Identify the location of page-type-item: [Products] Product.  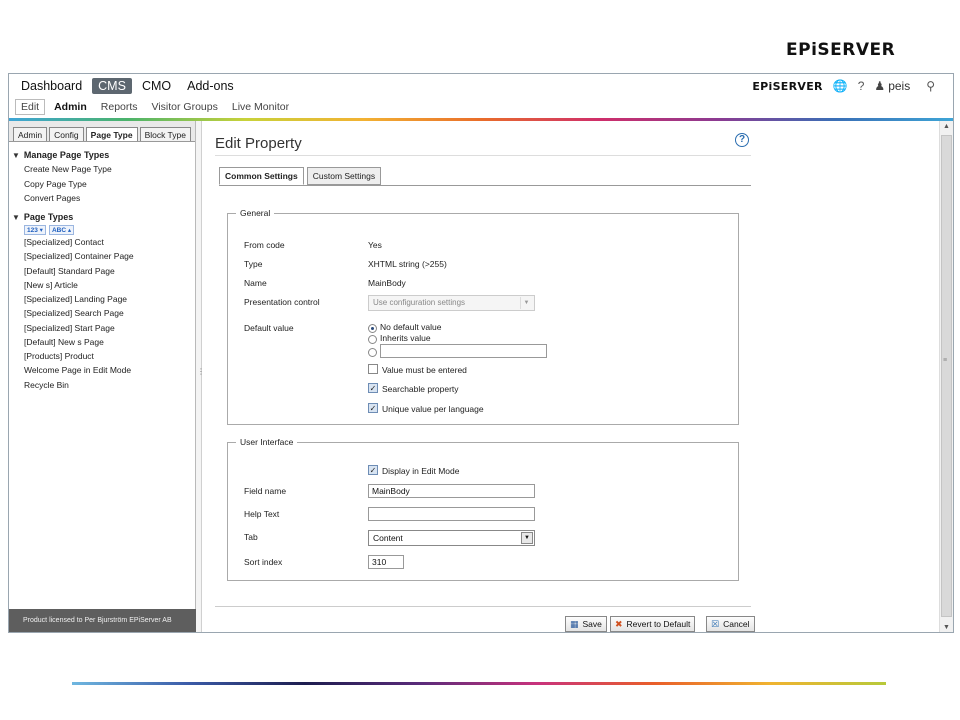
(59, 356).